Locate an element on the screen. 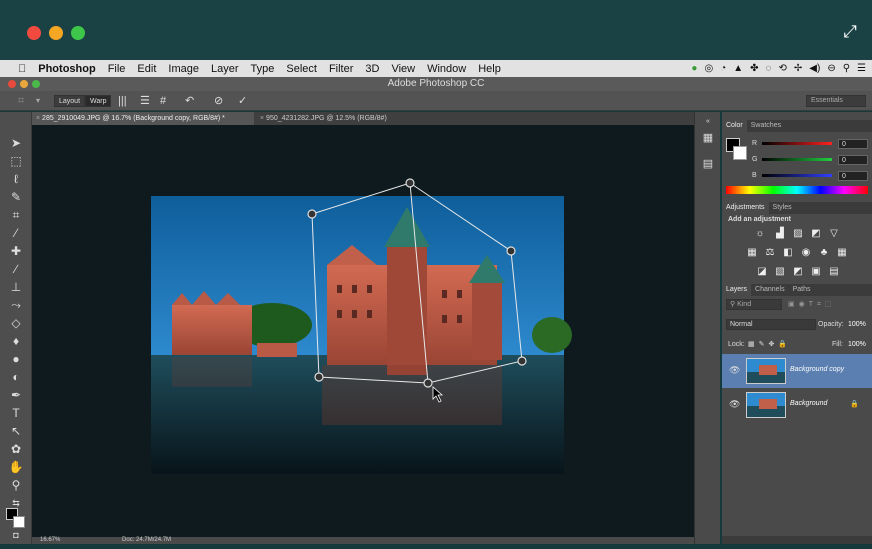 The image size is (872, 549). lasso-tool-icon: ℓ is located at coordinates (16, 179).